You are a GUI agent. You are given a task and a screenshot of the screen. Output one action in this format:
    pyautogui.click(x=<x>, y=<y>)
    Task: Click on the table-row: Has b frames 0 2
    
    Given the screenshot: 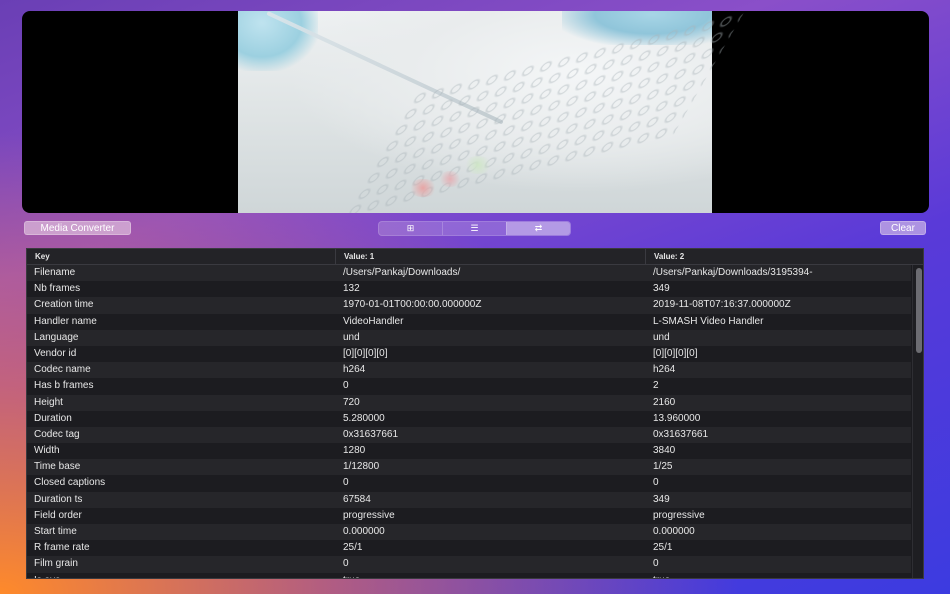 What is the action you would take?
    pyautogui.click(x=469, y=386)
    